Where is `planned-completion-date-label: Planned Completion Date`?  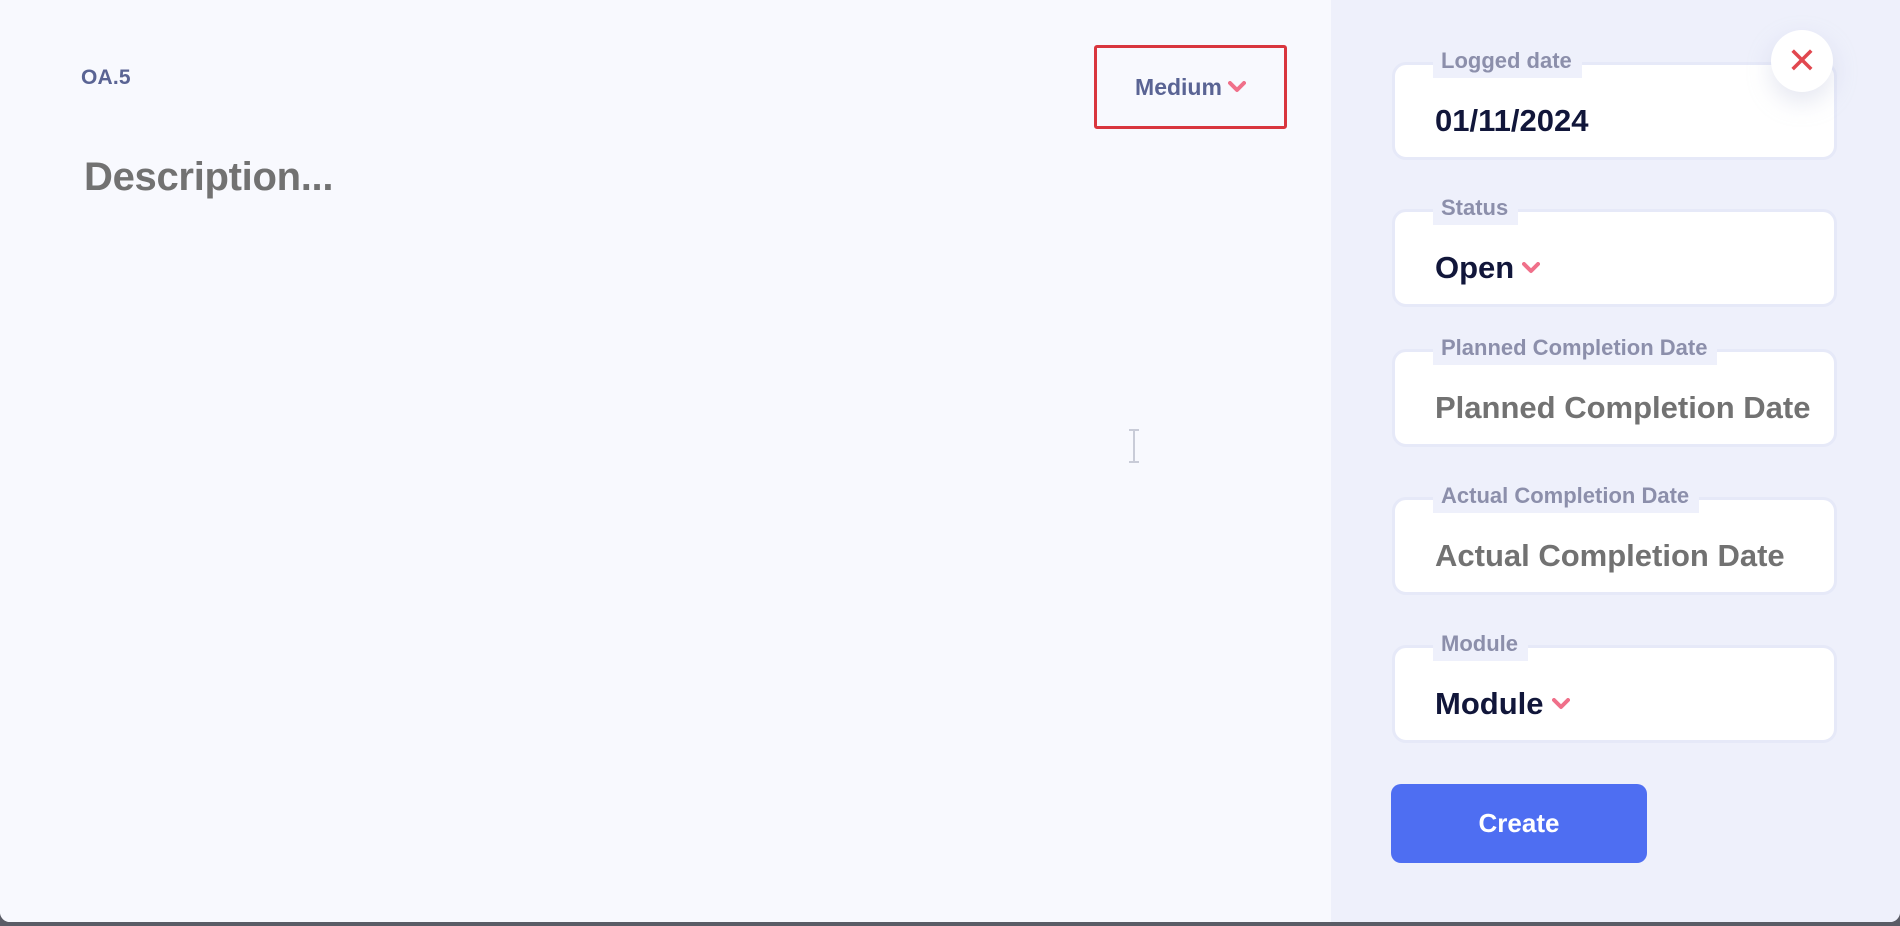 planned-completion-date-label: Planned Completion Date is located at coordinates (1575, 347).